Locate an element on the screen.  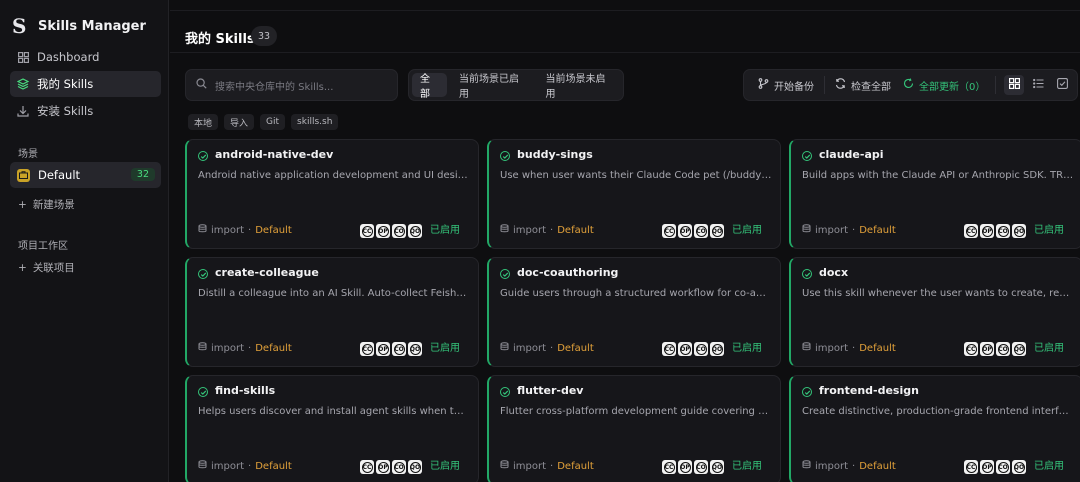
grid-view-button is located at coordinates (1014, 85).